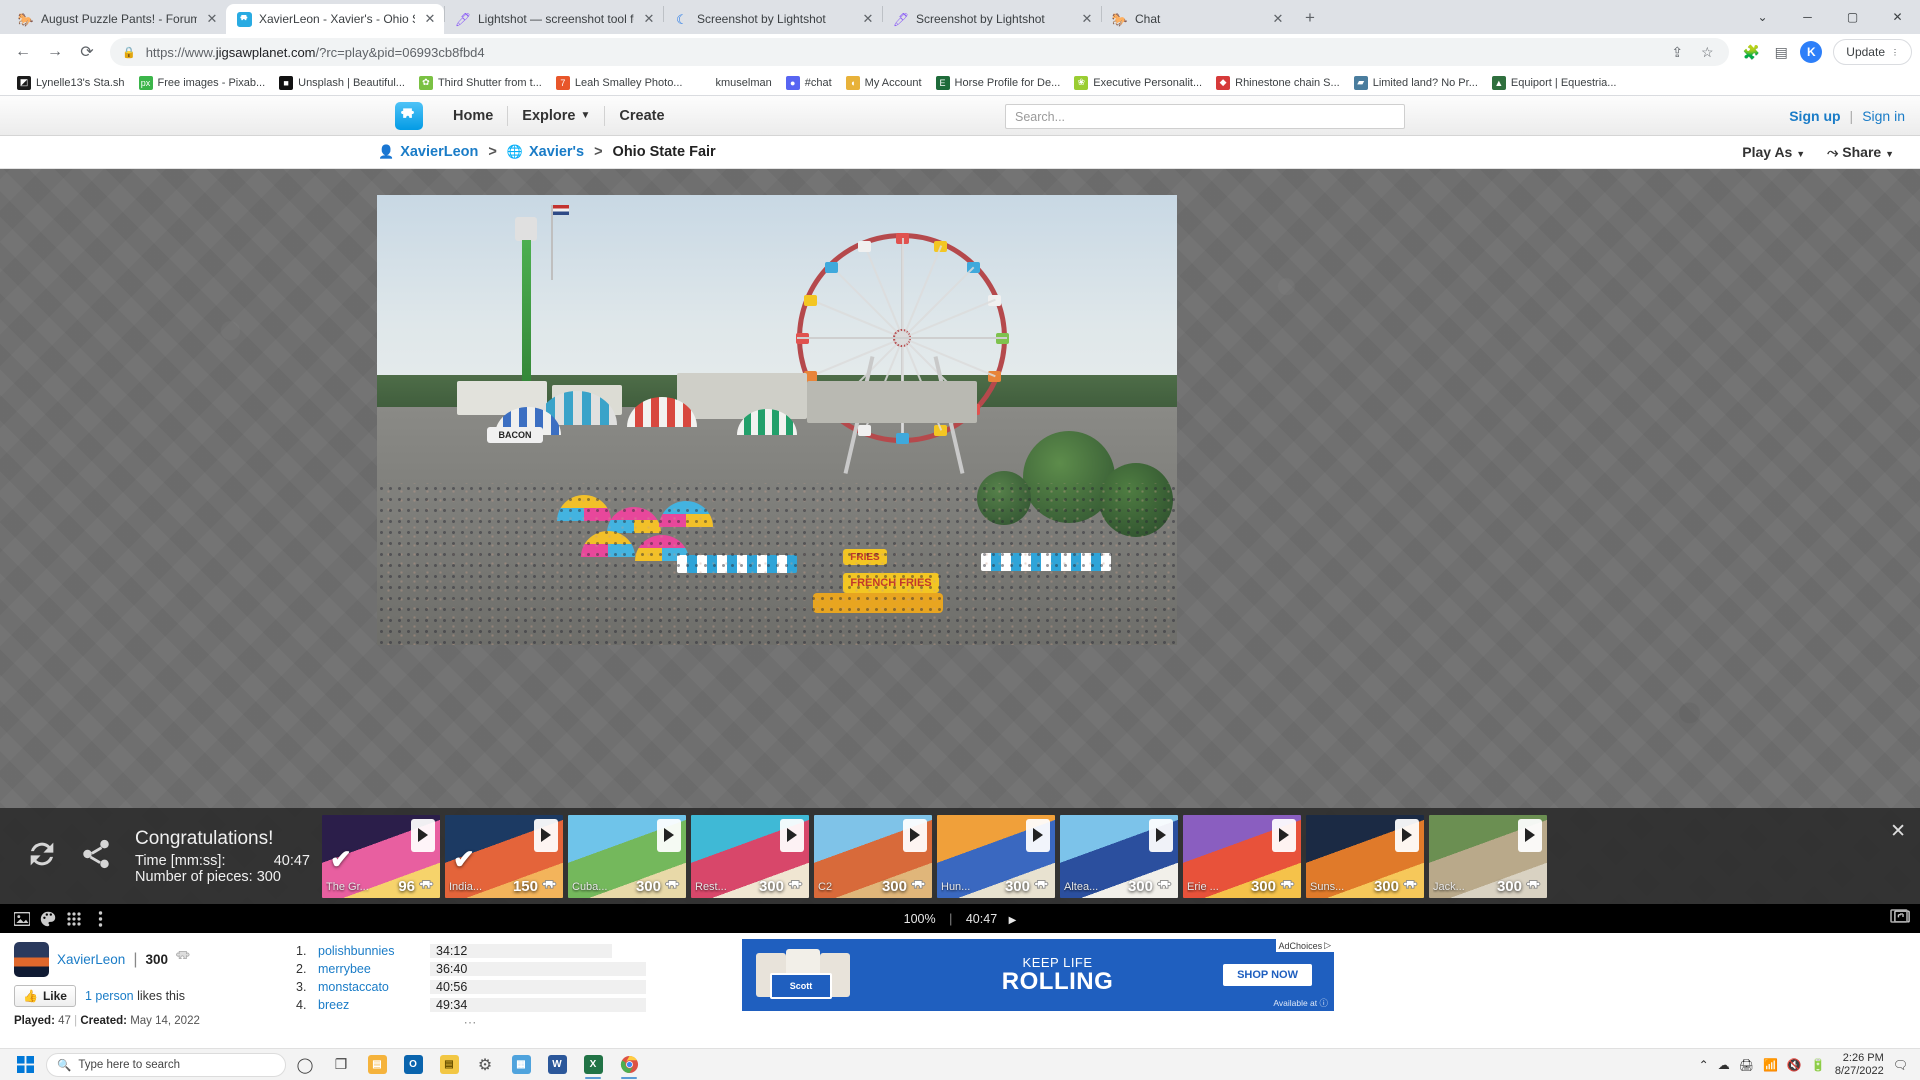 The width and height of the screenshot is (1920, 1080). What do you see at coordinates (91, 959) in the screenshot?
I see `owner-name: XavierLeon` at bounding box center [91, 959].